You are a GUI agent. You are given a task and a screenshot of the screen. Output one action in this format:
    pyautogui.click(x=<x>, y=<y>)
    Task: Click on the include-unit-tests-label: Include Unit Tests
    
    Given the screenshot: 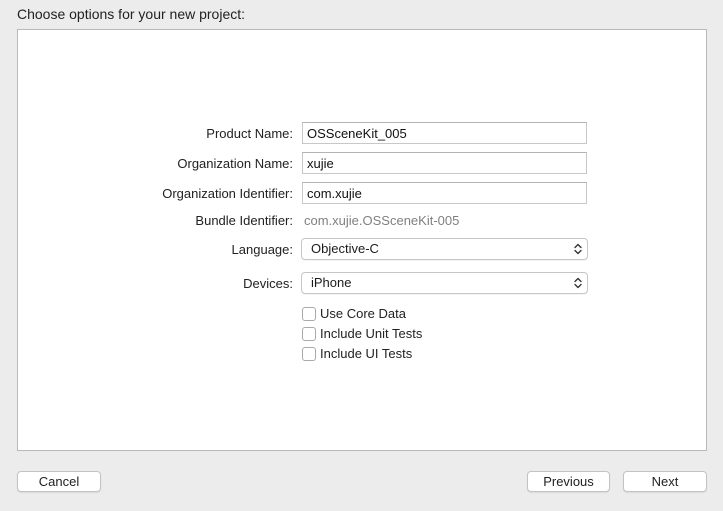 What is the action you would take?
    pyautogui.click(x=371, y=333)
    